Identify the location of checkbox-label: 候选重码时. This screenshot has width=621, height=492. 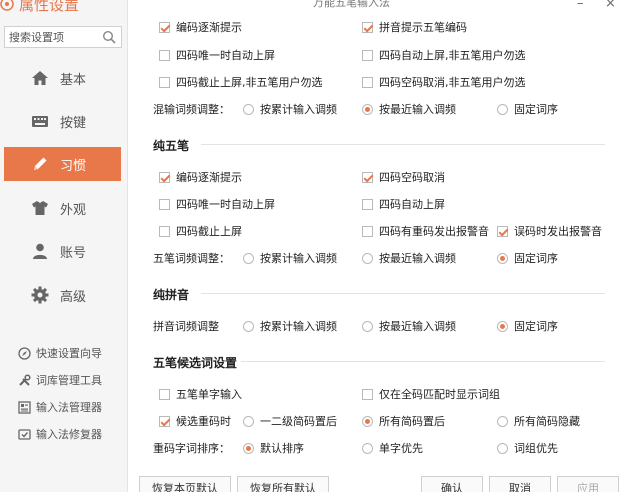
(203, 421).